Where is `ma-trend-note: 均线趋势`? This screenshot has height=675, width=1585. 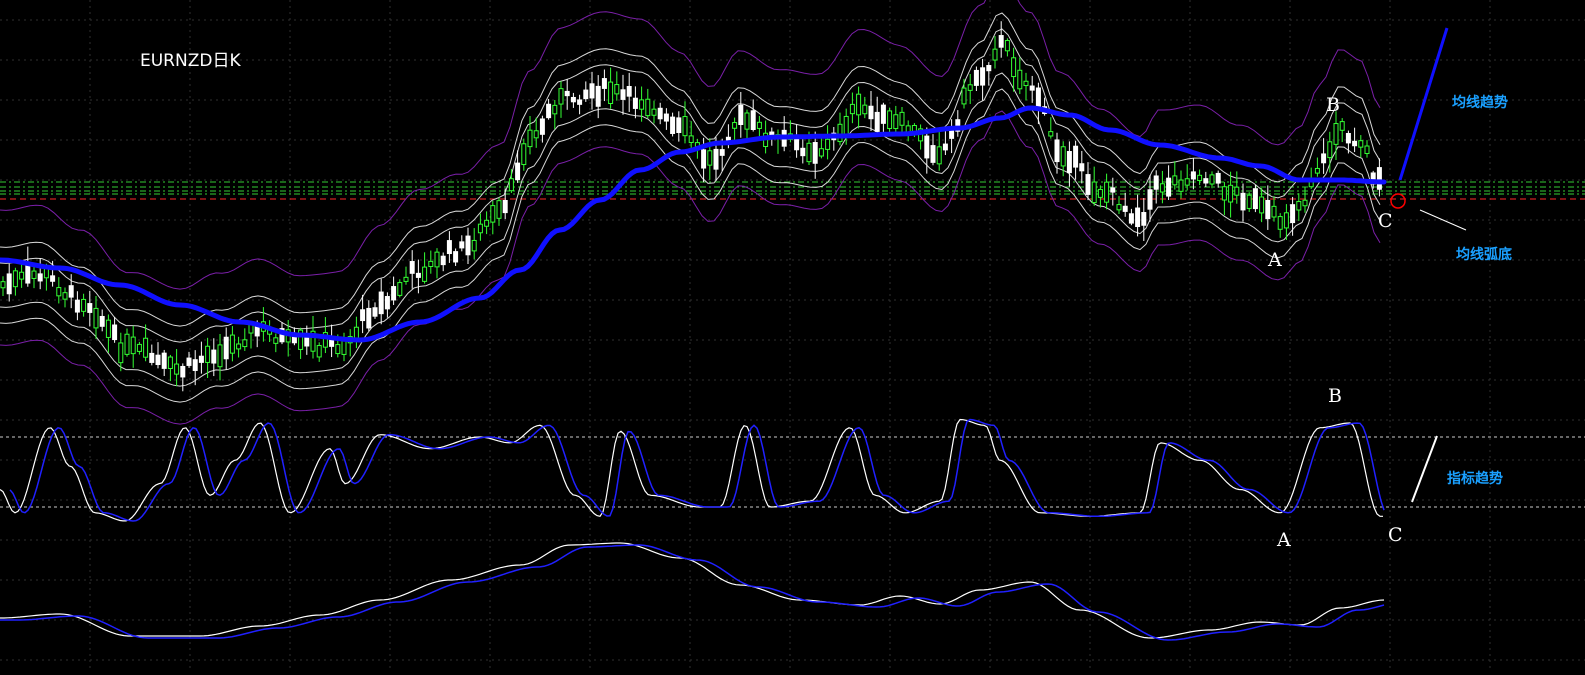 ma-trend-note: 均线趋势 is located at coordinates (1480, 102).